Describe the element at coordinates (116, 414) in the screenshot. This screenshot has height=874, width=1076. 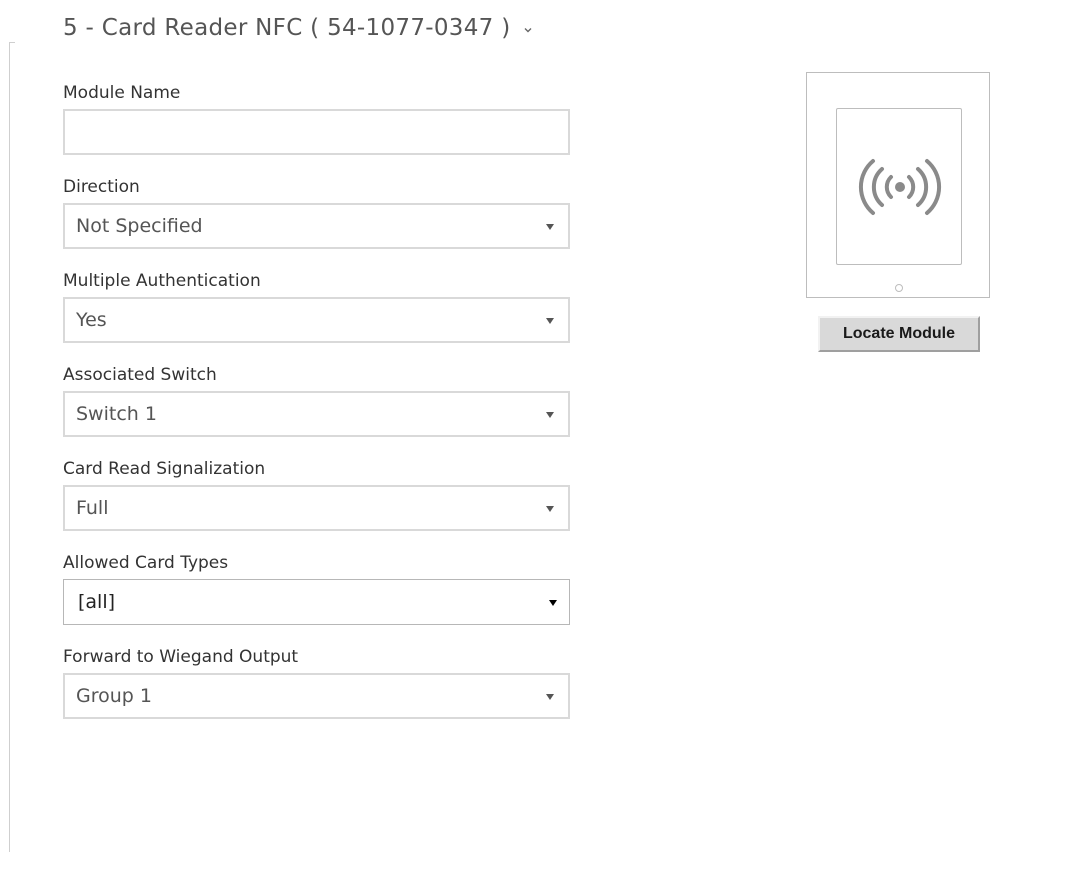
I see `associated-switch-value: Switch 1` at that location.